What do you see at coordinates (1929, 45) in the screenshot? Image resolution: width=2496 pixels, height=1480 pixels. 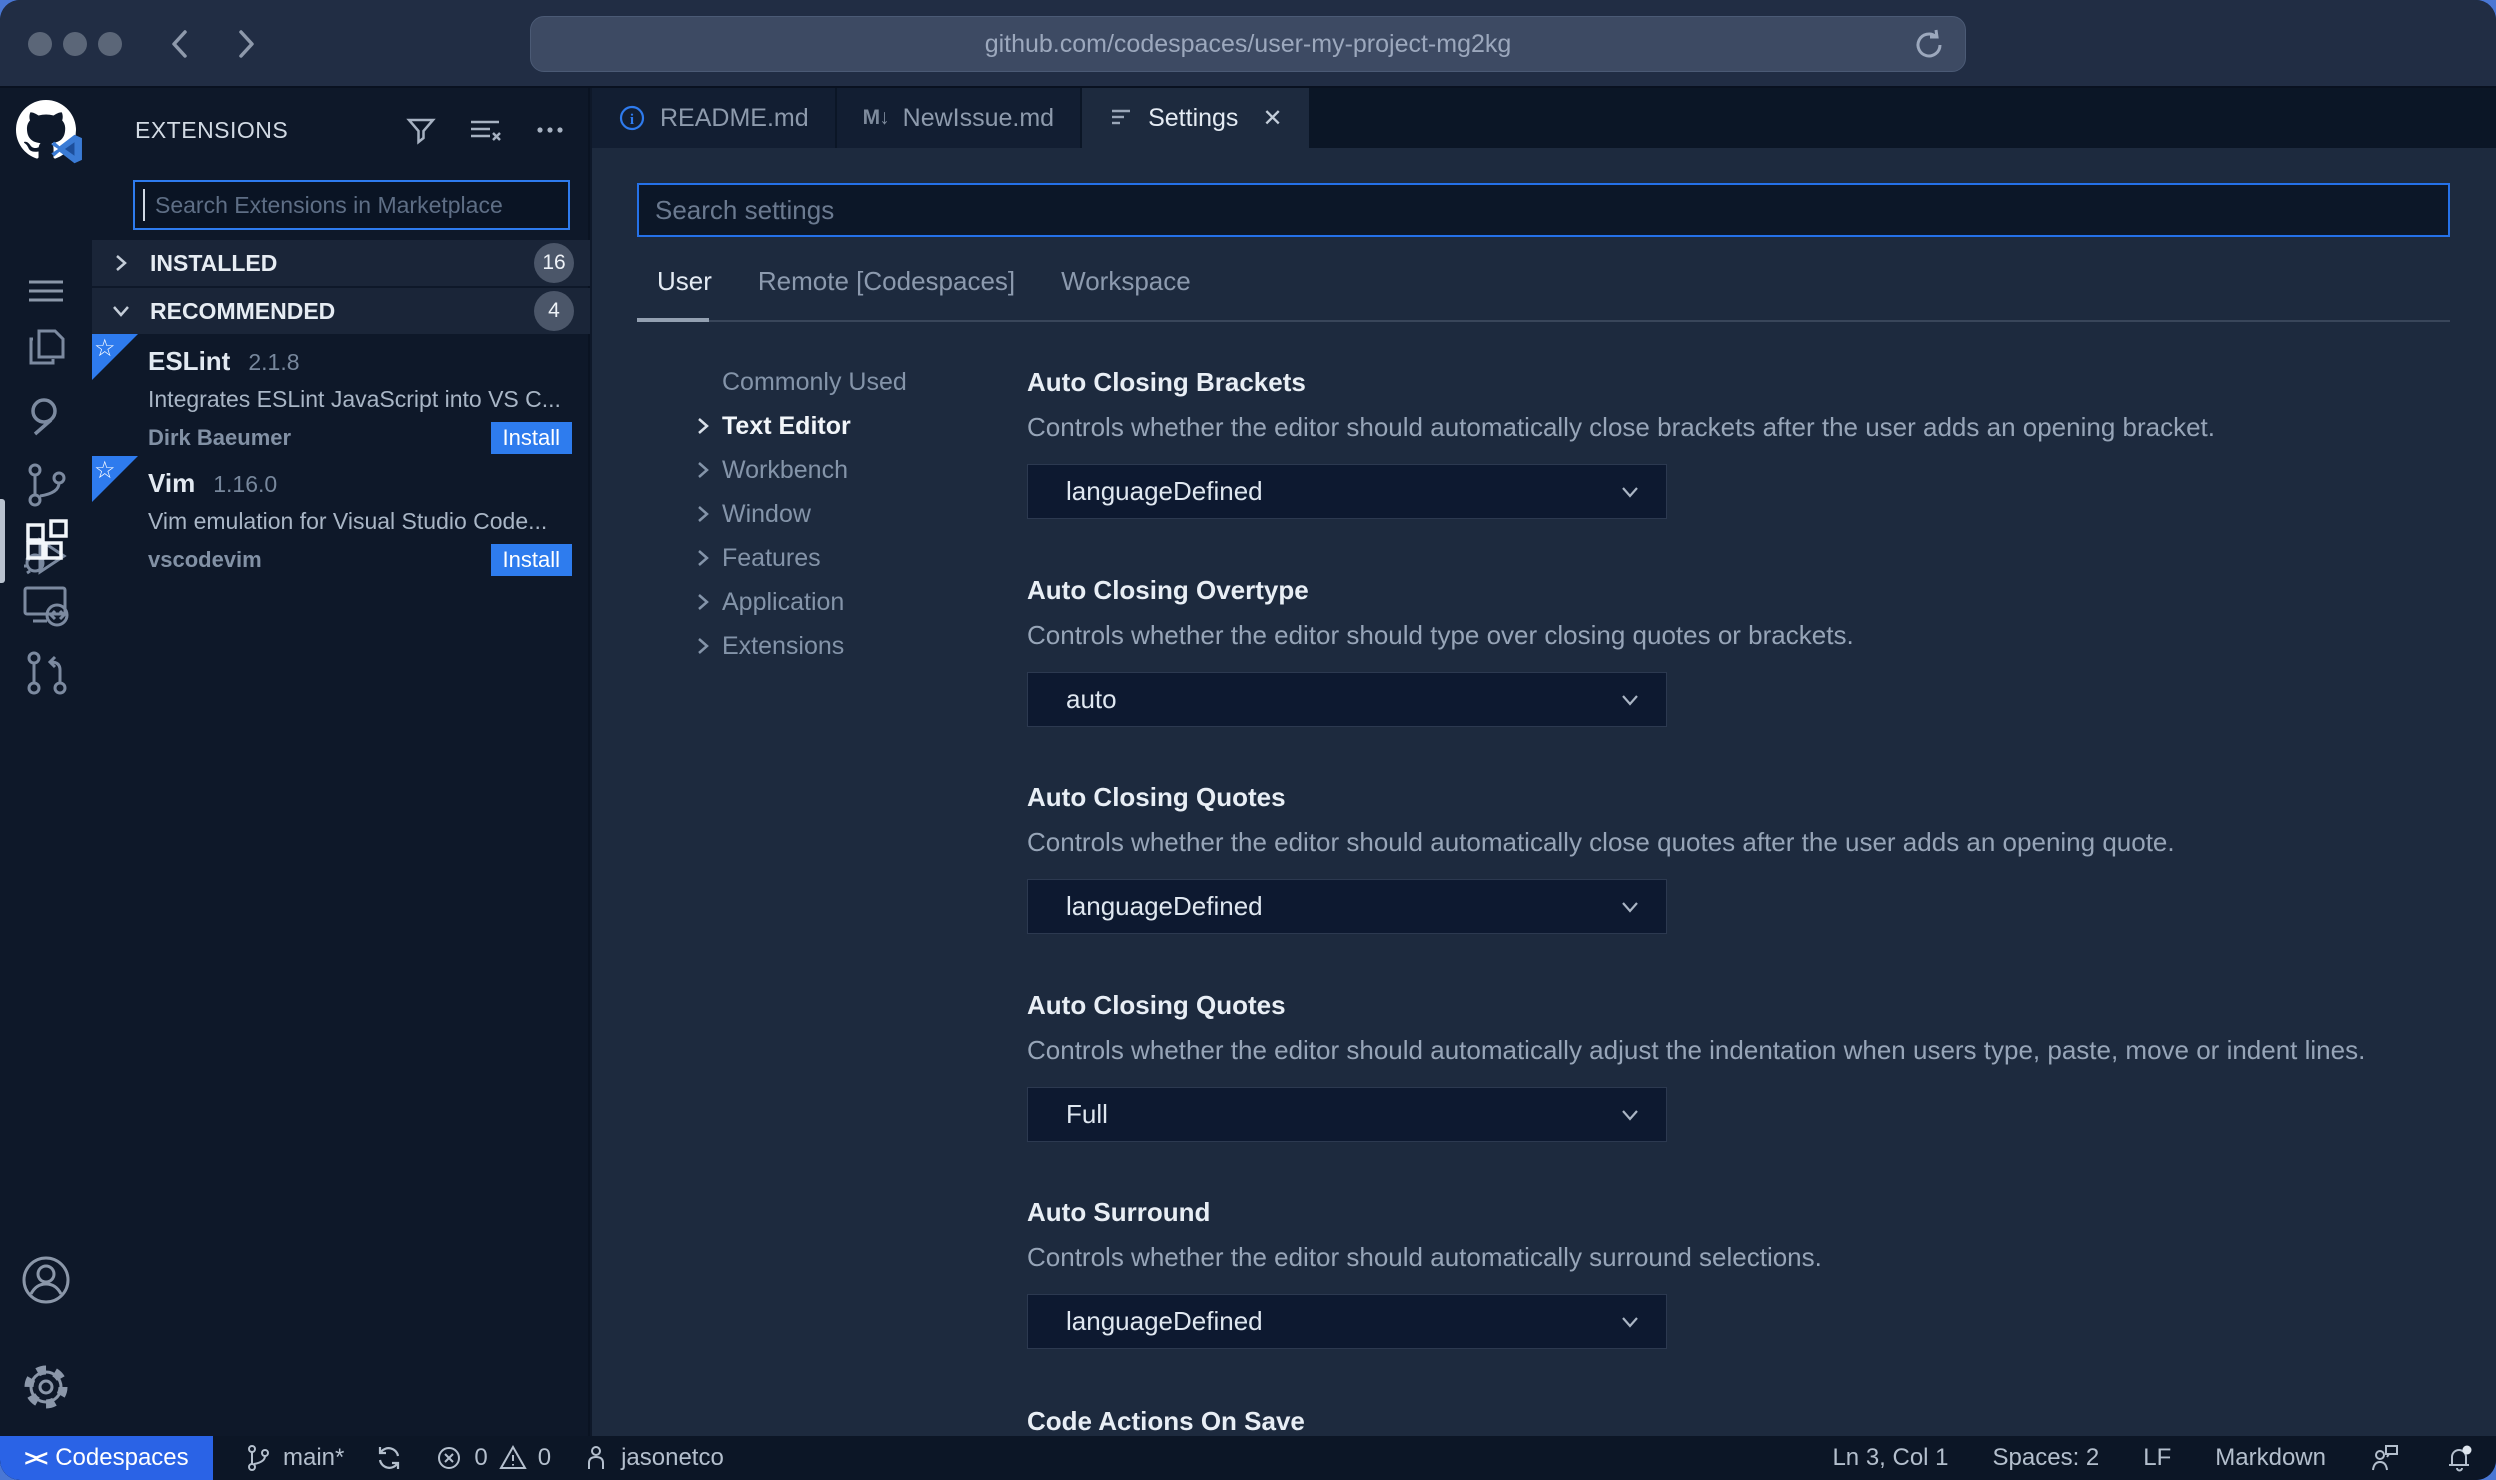 I see `refresh-icon` at bounding box center [1929, 45].